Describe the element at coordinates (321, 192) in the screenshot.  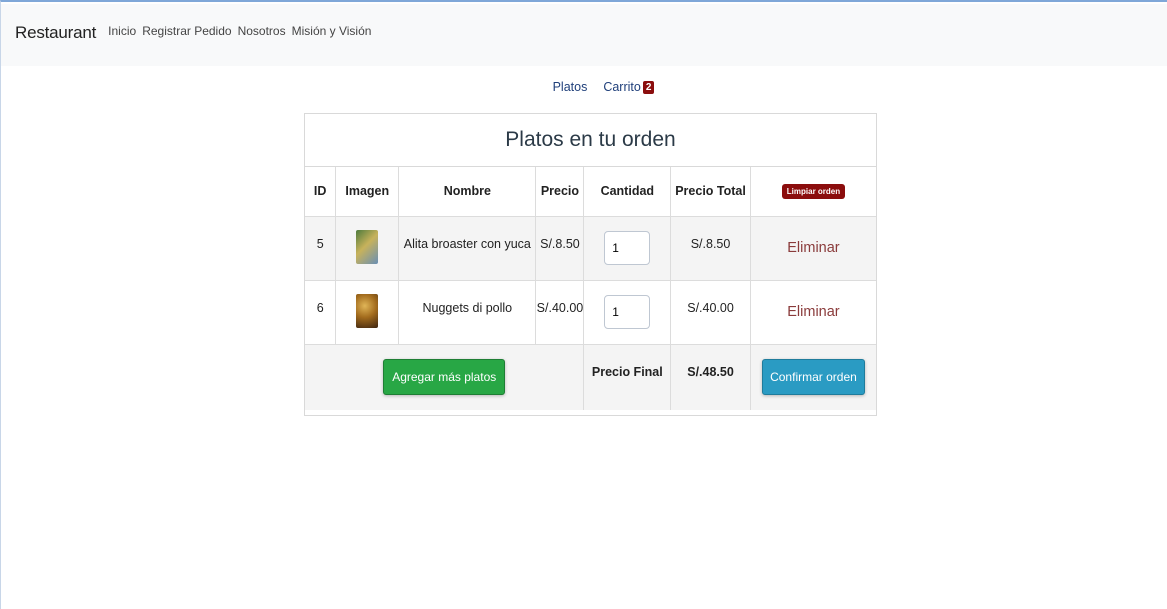
I see `header-id: ID` at that location.